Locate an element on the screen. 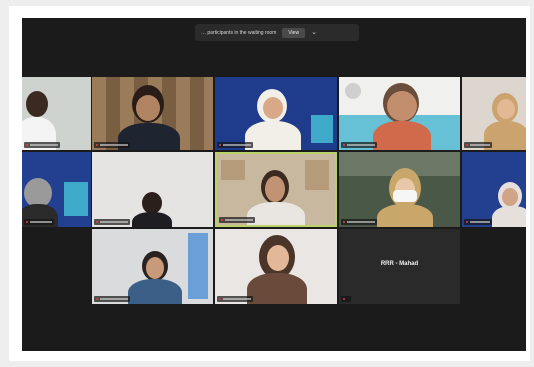 The height and width of the screenshot is (367, 534). participant-display-name: RRR - Mahad is located at coordinates (399, 264).